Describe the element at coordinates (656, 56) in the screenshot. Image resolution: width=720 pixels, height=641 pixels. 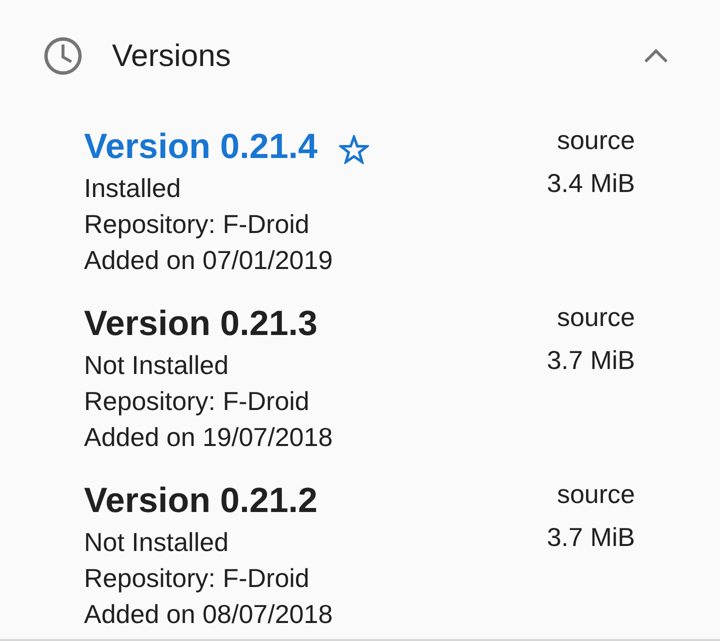
I see `chevron-icon` at that location.